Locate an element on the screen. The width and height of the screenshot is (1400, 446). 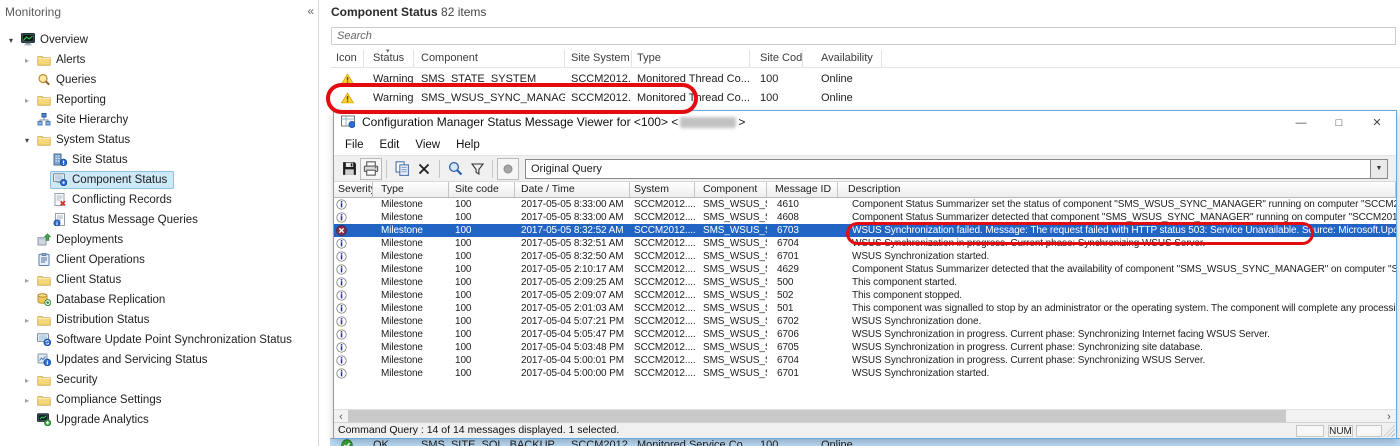
cell-datetime: 2017-05-05 2:09:25 AM is located at coordinates (572, 282).